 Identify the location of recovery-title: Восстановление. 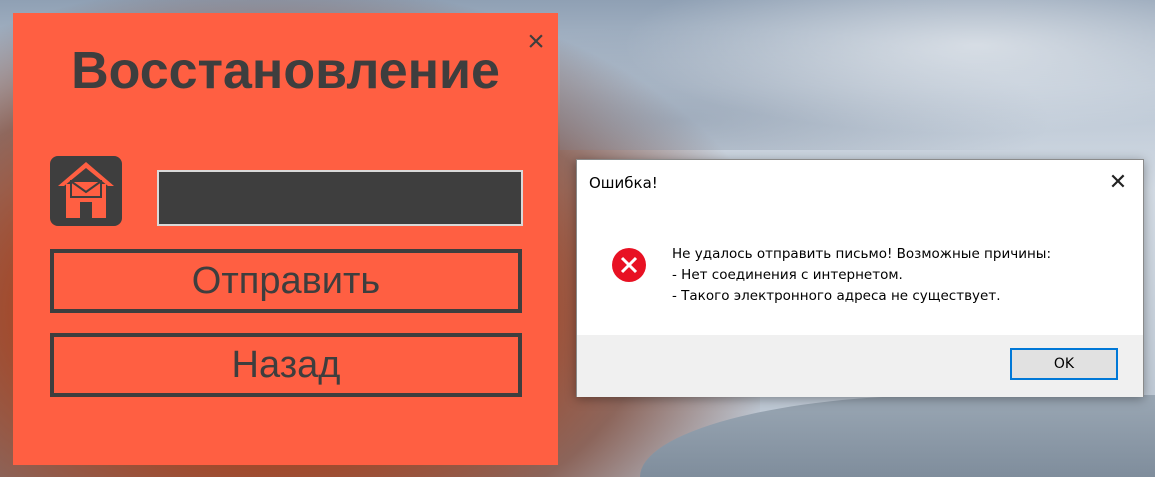
(285, 71).